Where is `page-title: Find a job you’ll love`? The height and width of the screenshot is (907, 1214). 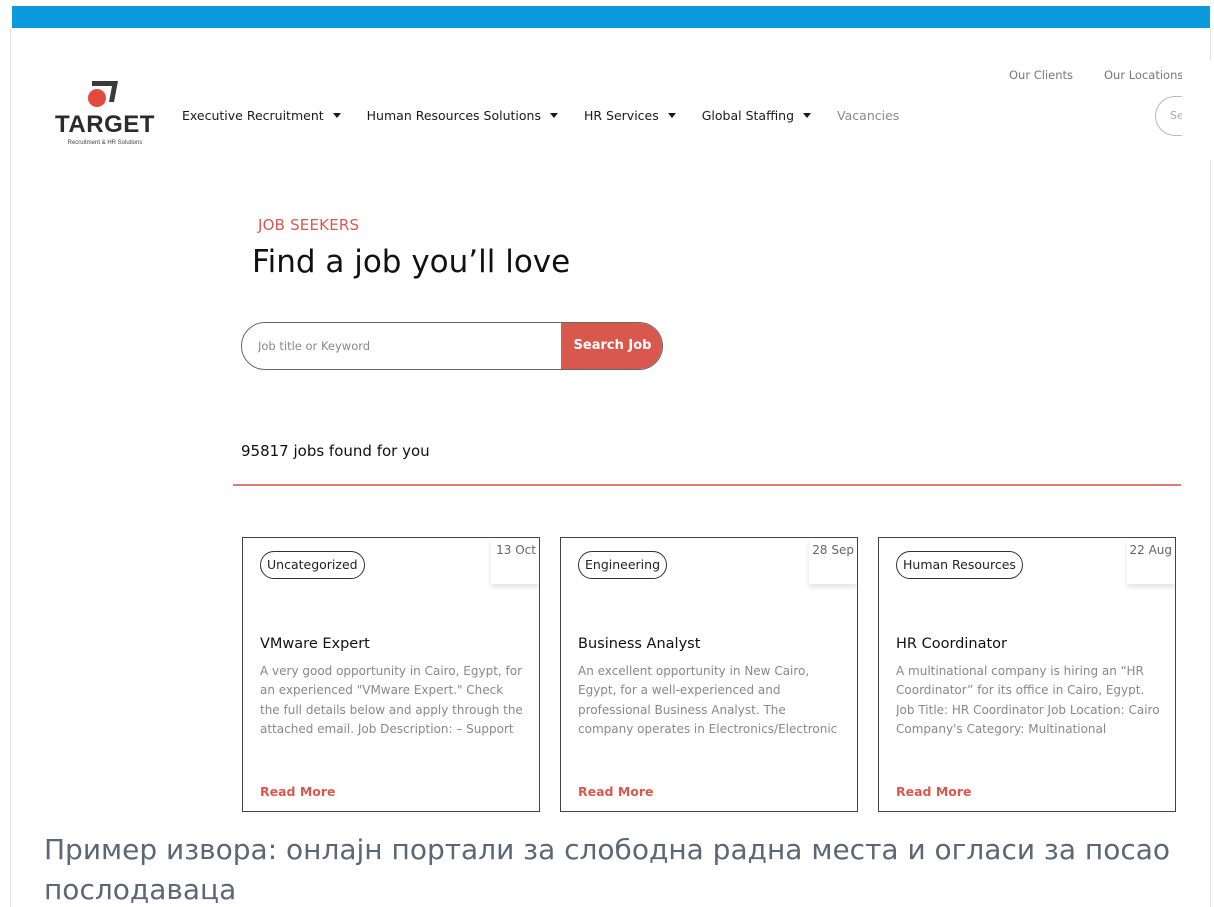
page-title: Find a job you’ll love is located at coordinates (411, 262).